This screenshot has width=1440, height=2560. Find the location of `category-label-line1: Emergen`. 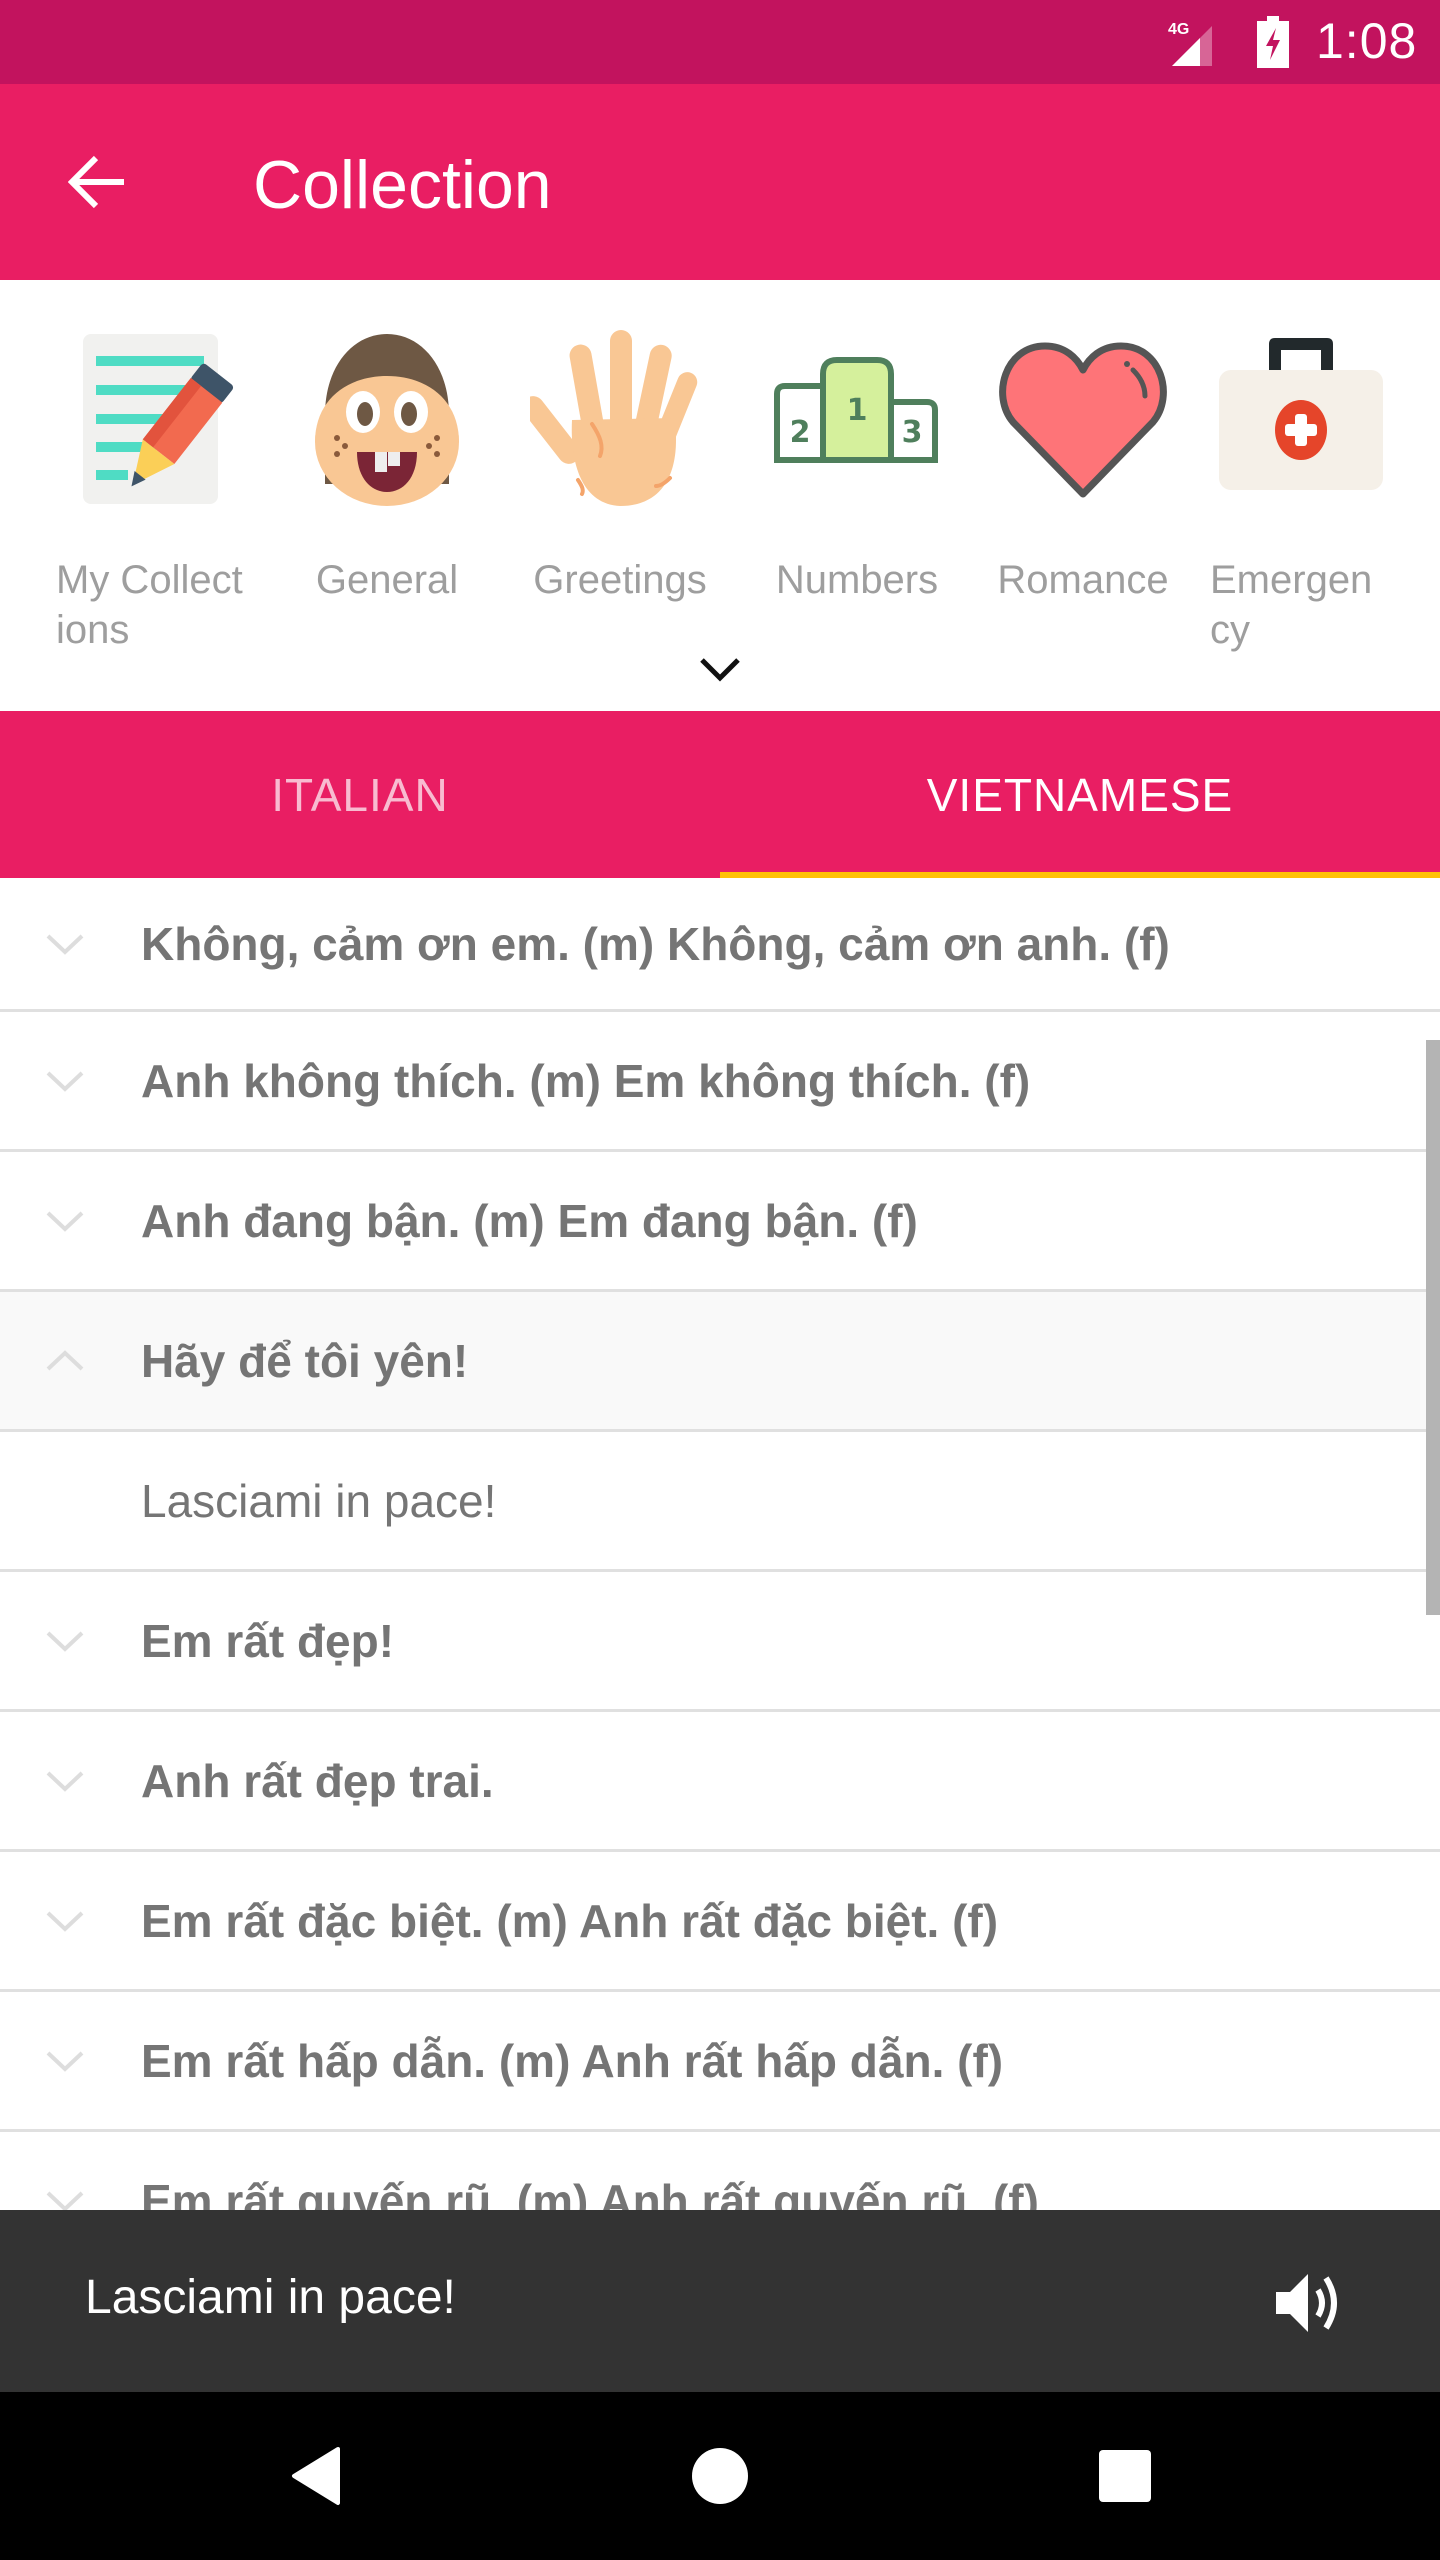

category-label-line1: Emergen is located at coordinates (1291, 580).